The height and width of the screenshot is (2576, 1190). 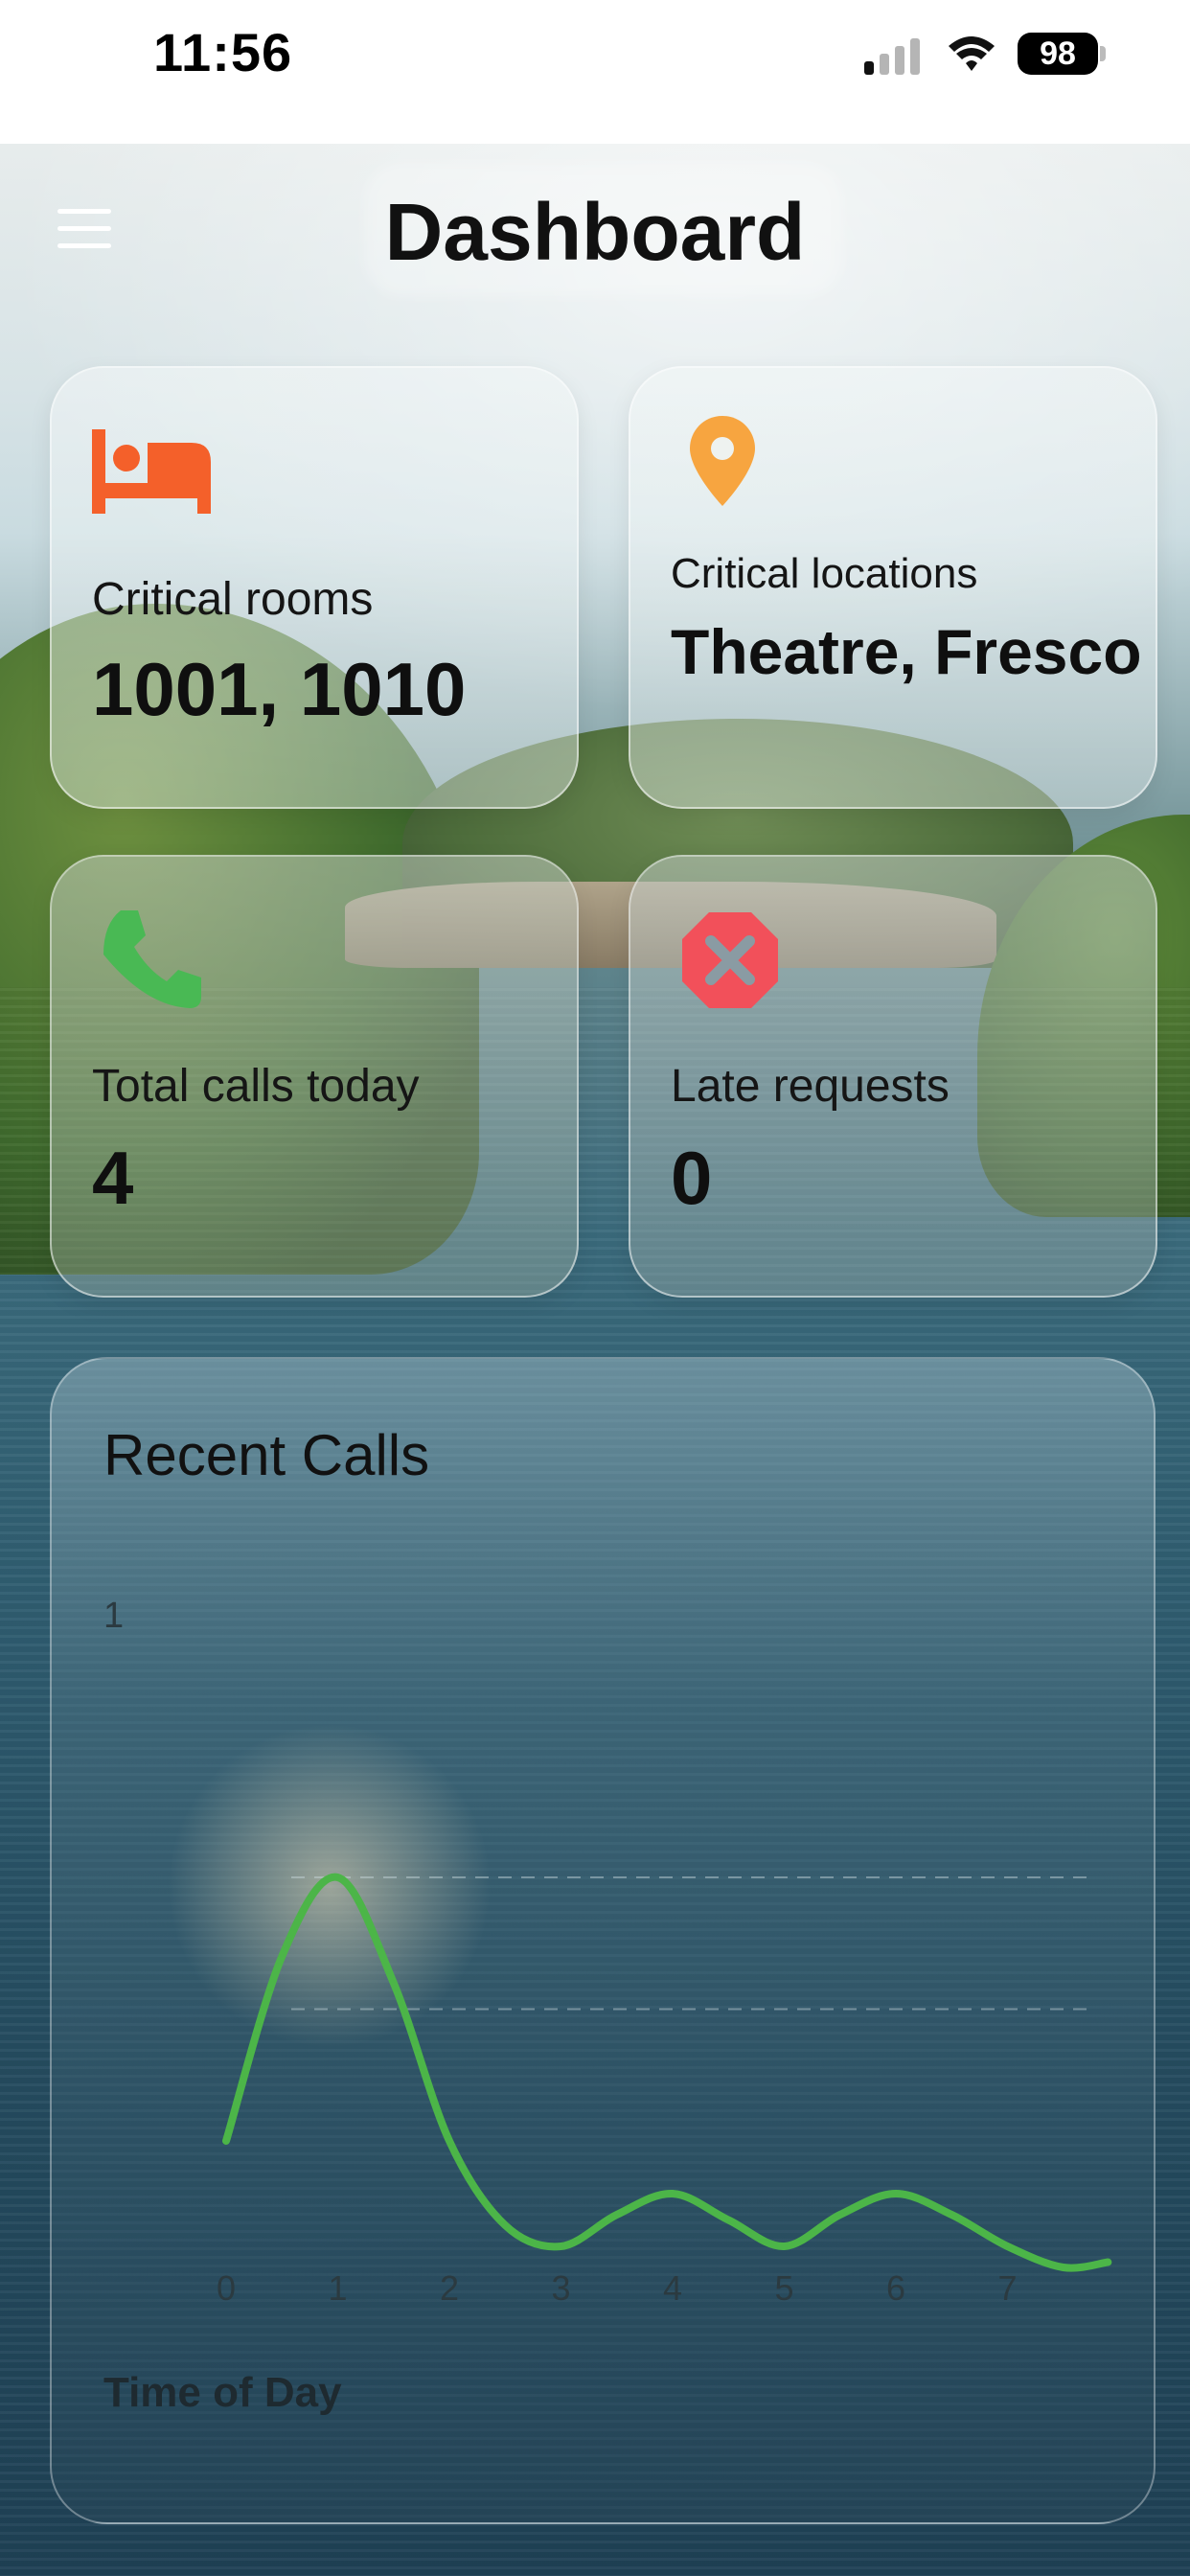 I want to click on app-header: Dashboard, so click(x=595, y=230).